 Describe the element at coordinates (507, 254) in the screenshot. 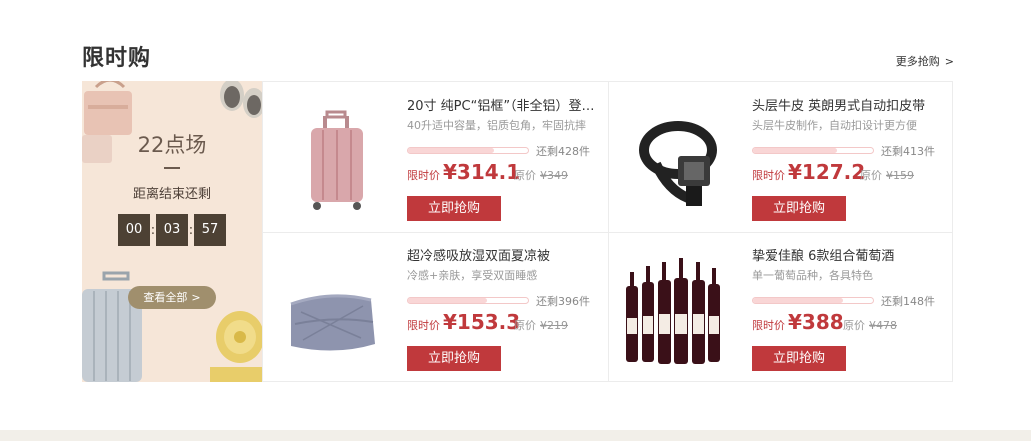

I see `product-name: 超冷感吸放湿双面夏凉被` at that location.